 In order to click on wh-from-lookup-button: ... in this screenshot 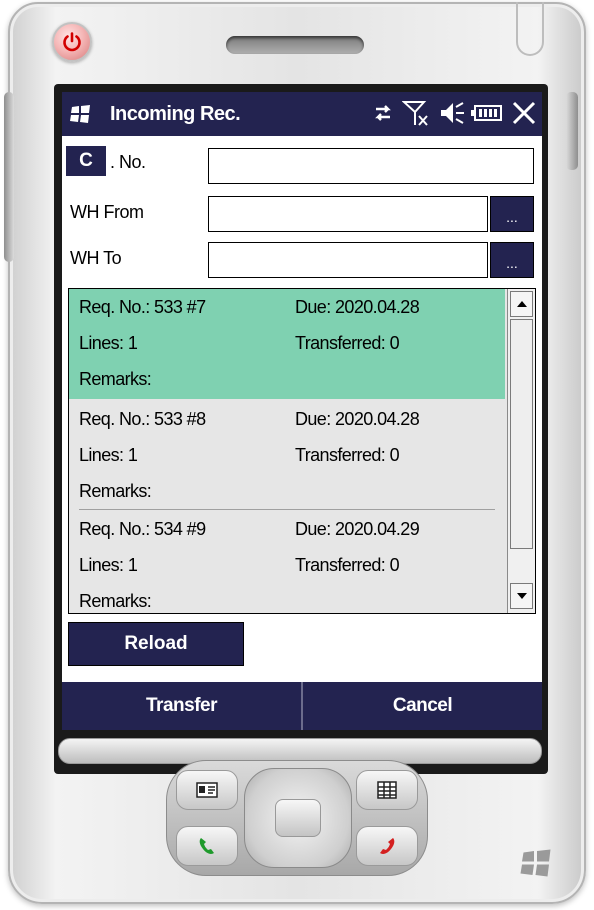, I will do `click(512, 214)`.